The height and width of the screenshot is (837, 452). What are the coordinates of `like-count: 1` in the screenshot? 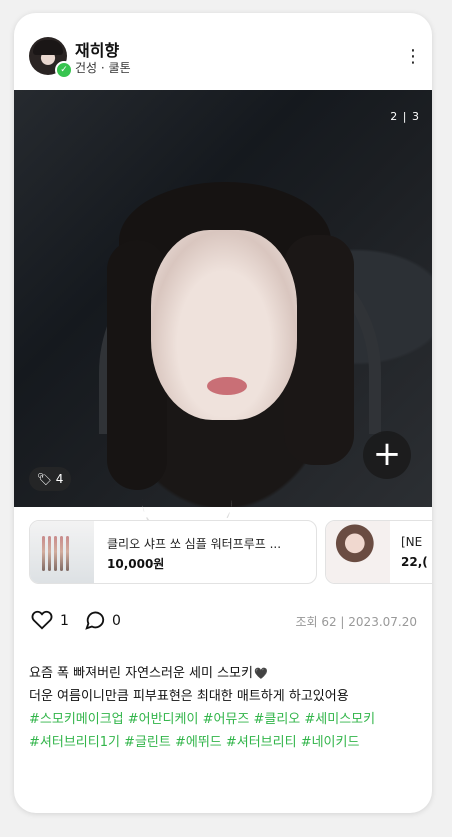 It's located at (64, 621).